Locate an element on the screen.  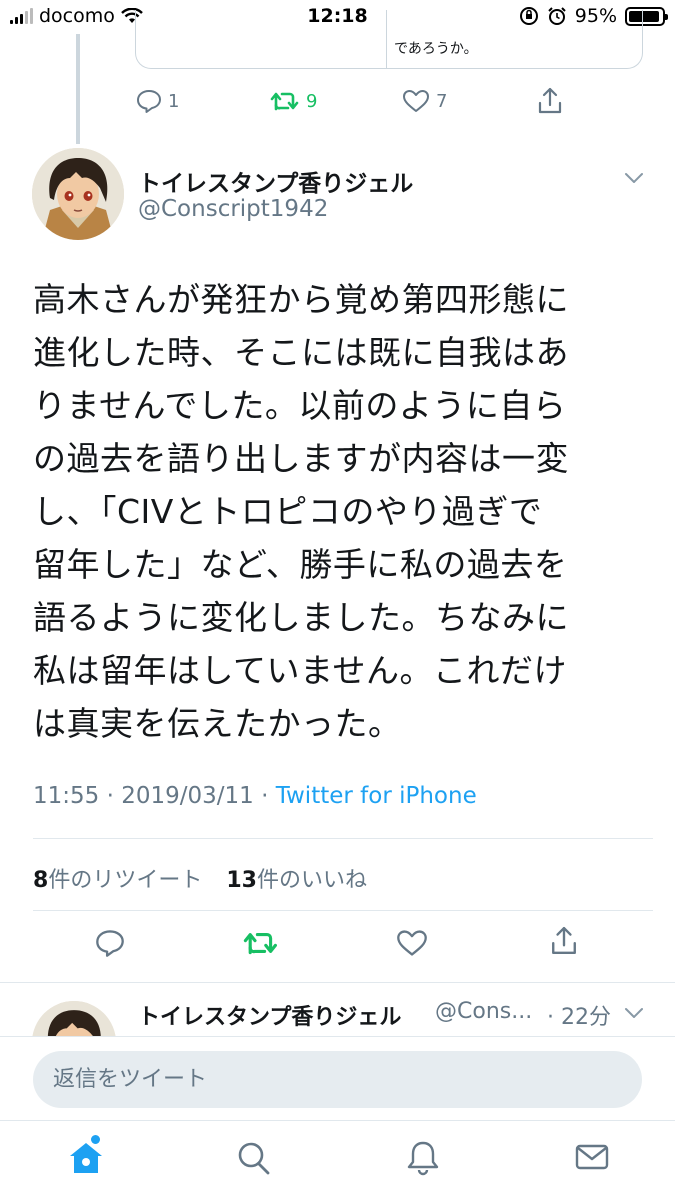
author-name: トイレスタンプ香りジェル is located at coordinates (275, 181).